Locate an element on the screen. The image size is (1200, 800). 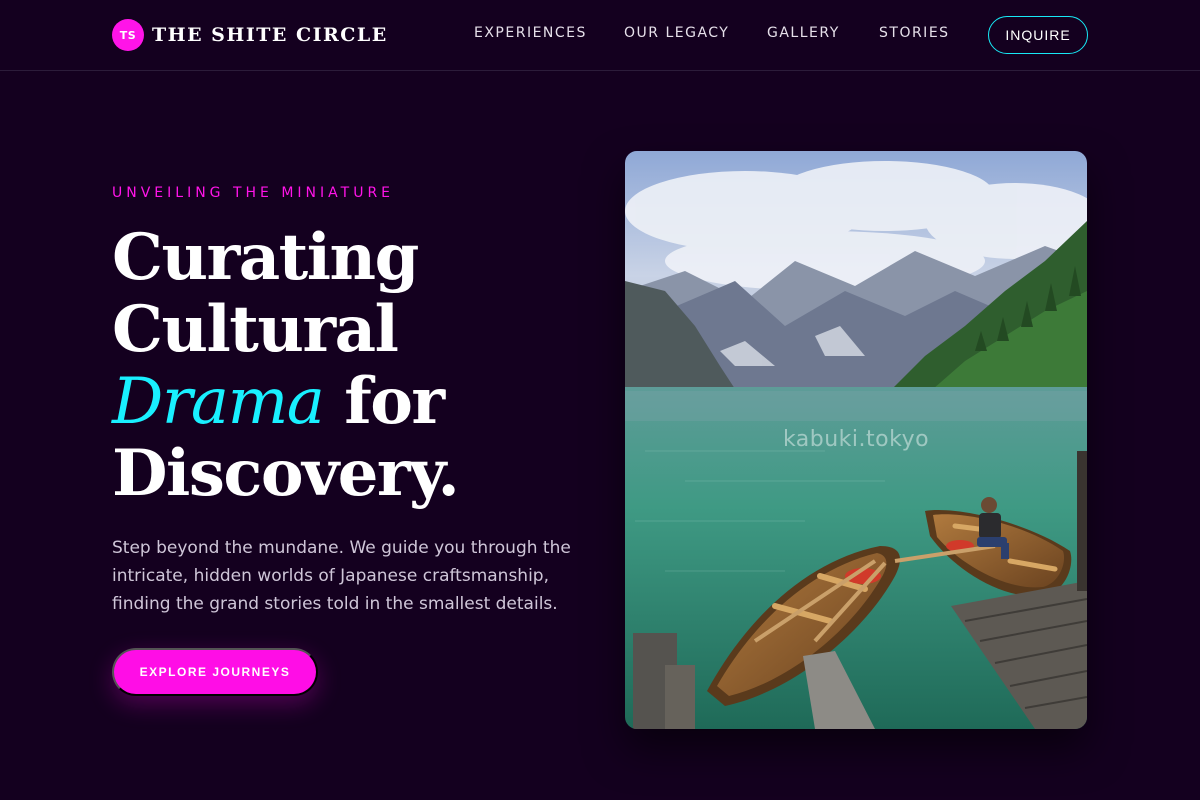
nav-link-stories: STORIES is located at coordinates (914, 33).